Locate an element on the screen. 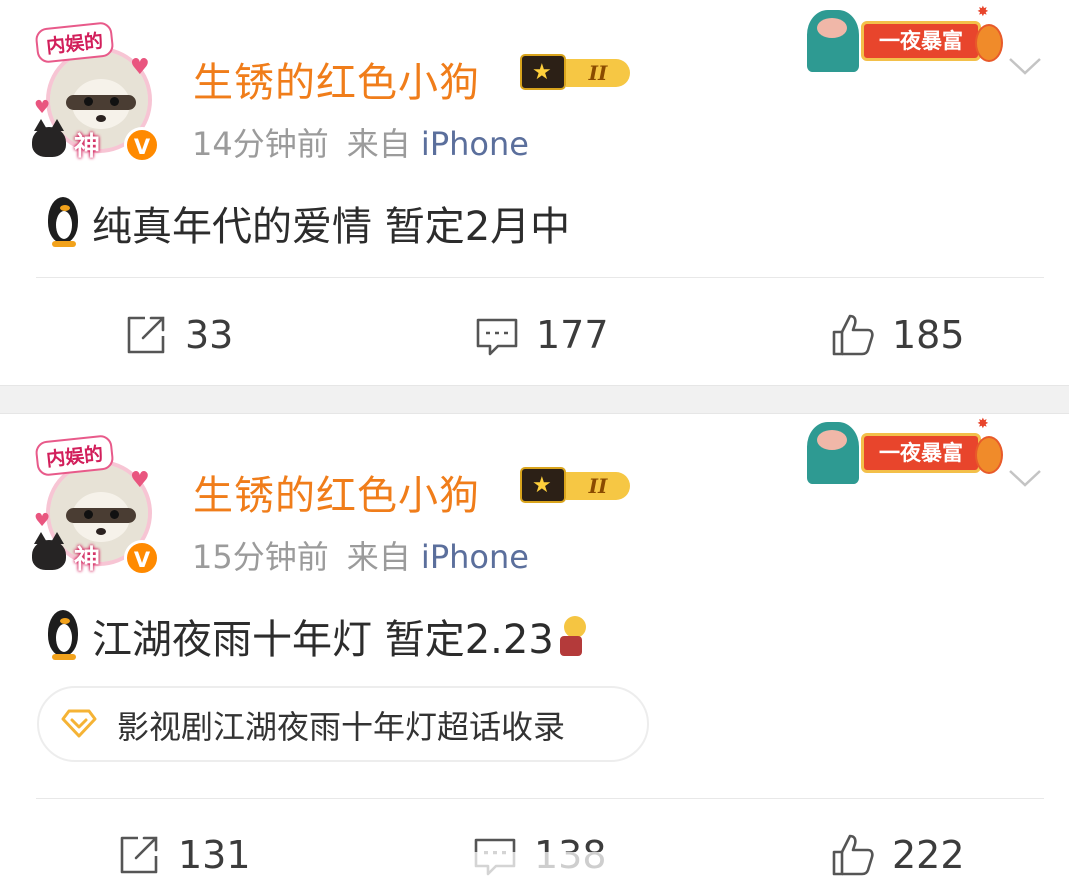 This screenshot has height=896, width=1069. post-meta: 14分钟前 来自 iPhone is located at coordinates (360, 142).